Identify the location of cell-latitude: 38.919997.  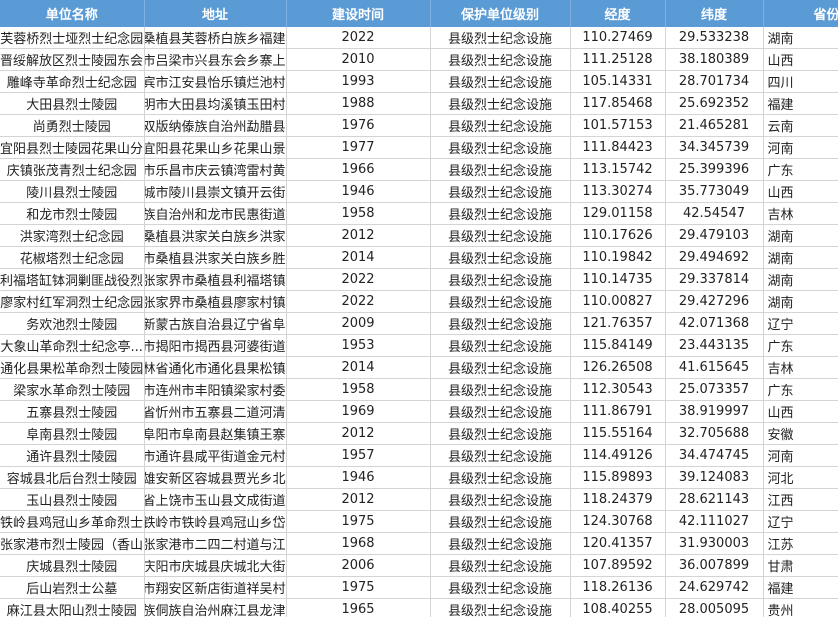
(714, 411).